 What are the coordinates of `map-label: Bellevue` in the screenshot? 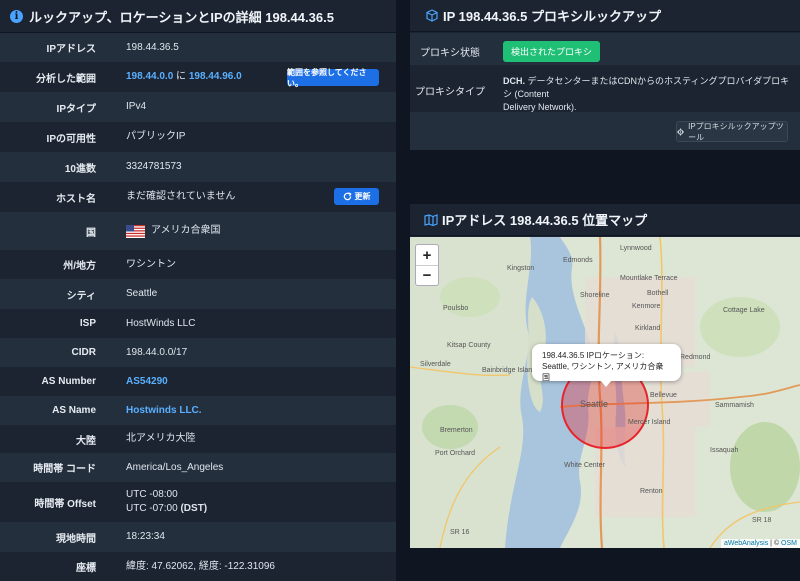 It's located at (663, 395).